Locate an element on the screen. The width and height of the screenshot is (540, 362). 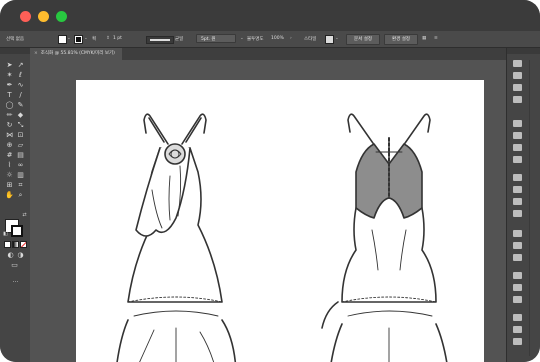
stroke-swatch is located at coordinates (78, 39).